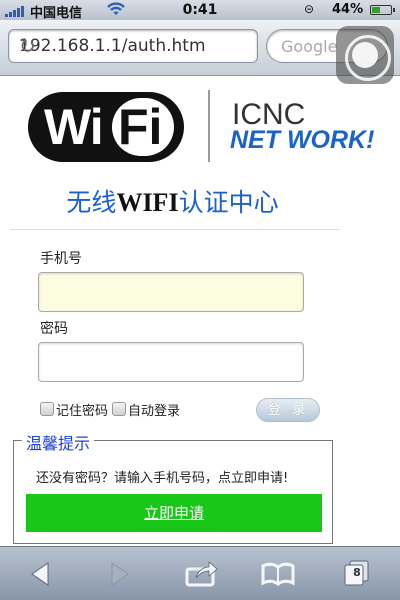 The width and height of the screenshot is (400, 600). I want to click on assistive-touch-button, so click(365, 55).